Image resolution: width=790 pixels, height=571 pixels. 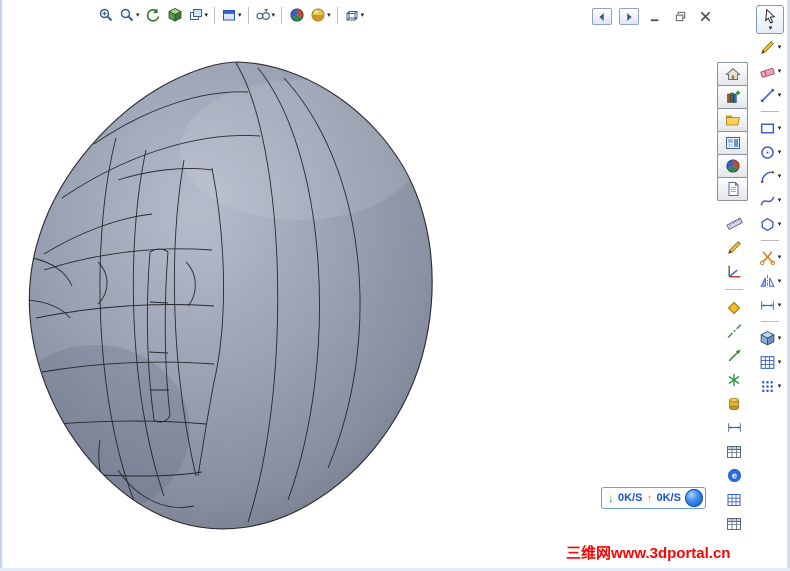 I want to click on close-button, so click(x=705, y=17).